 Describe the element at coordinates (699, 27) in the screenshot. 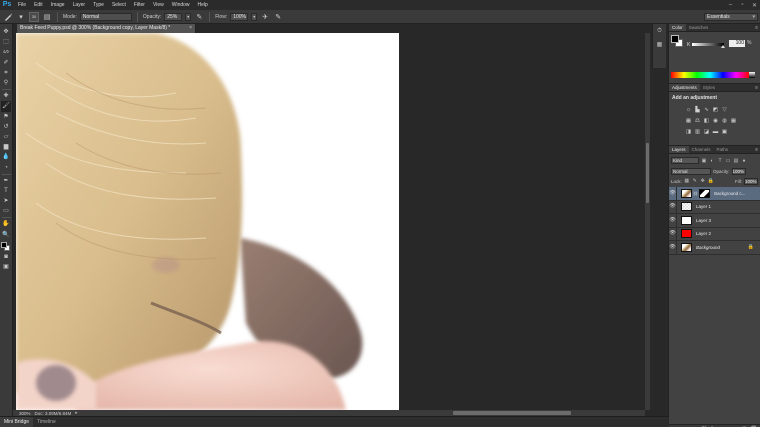

I see `tab-swatches: Swatches` at that location.